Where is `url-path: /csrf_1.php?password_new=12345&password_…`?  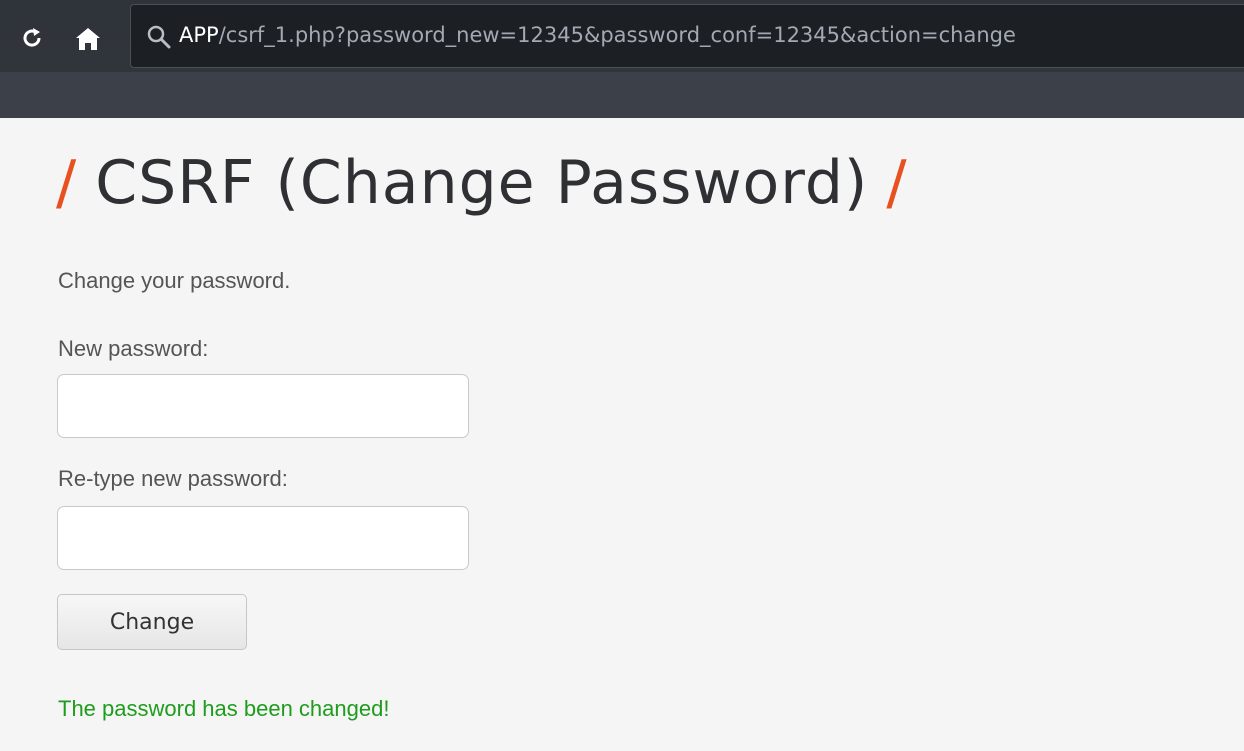 url-path: /csrf_1.php?password_new=12345&password_… is located at coordinates (617, 35).